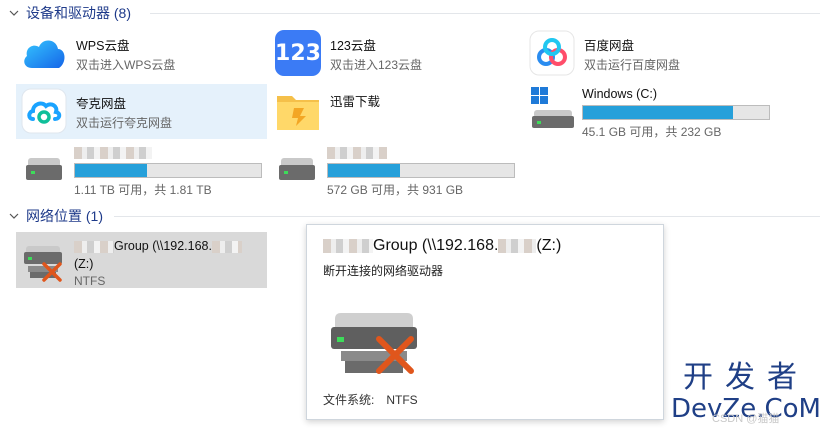 Image resolution: width=826 pixels, height=428 pixels. Describe the element at coordinates (383, 271) in the screenshot. I see `popup-description: 断开连接的网络驱动器` at that location.